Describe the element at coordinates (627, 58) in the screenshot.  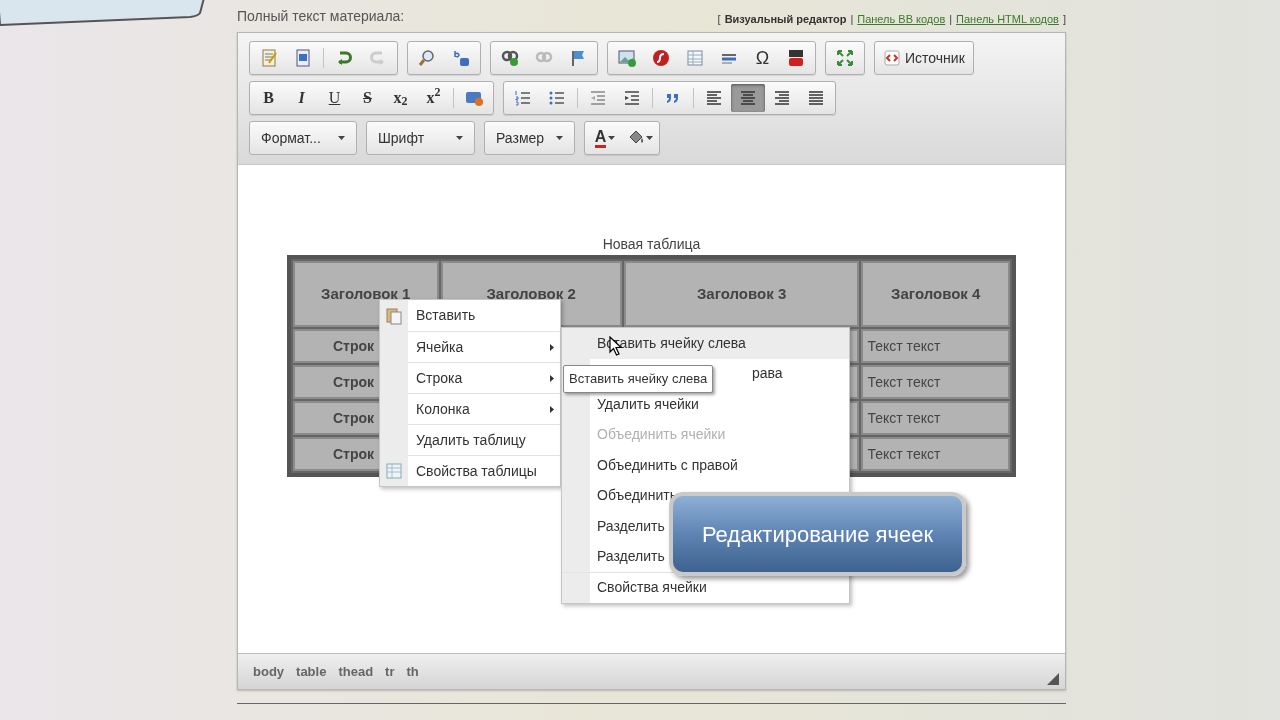
I see `image-icon` at that location.